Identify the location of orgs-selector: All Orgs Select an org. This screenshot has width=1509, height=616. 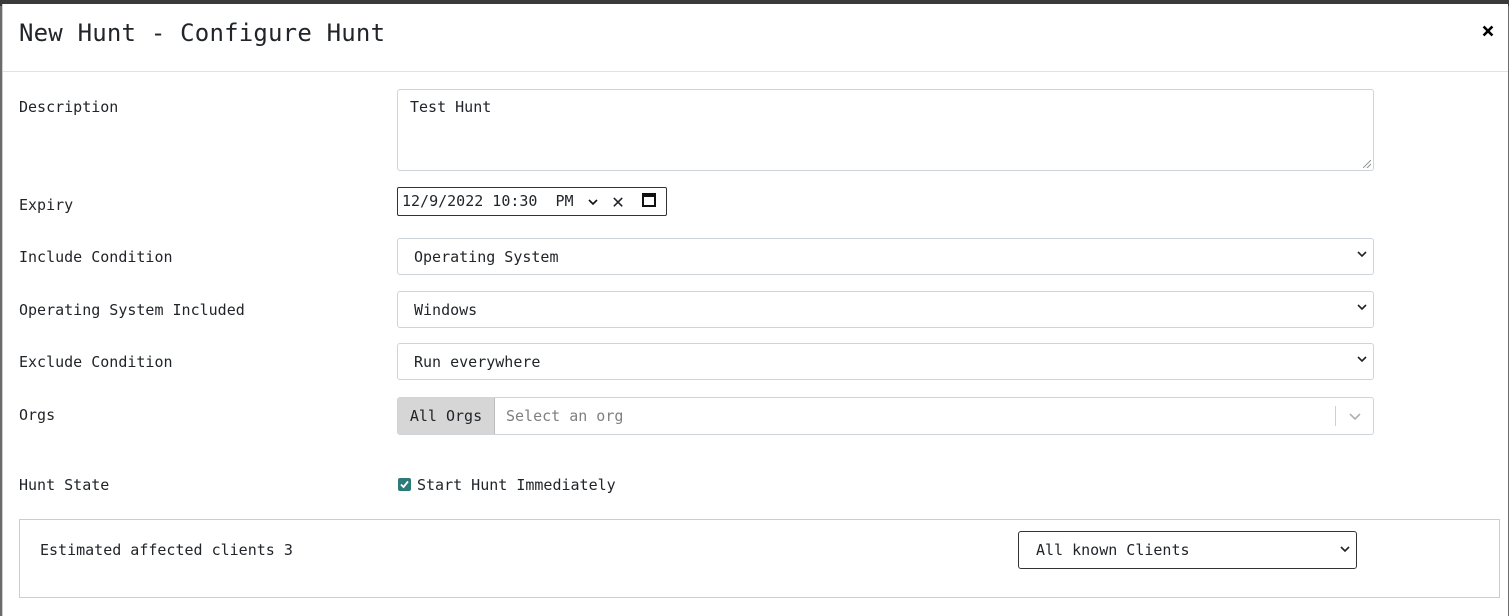
(885, 416).